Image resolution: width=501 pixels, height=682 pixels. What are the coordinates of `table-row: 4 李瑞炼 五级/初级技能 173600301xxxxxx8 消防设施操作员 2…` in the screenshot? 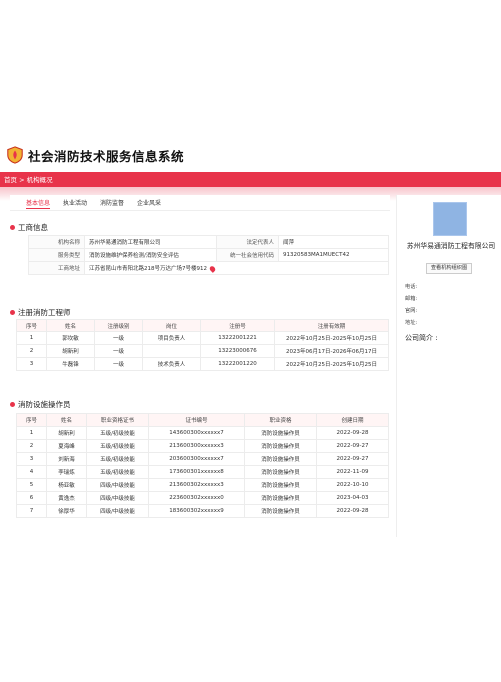 It's located at (202, 472).